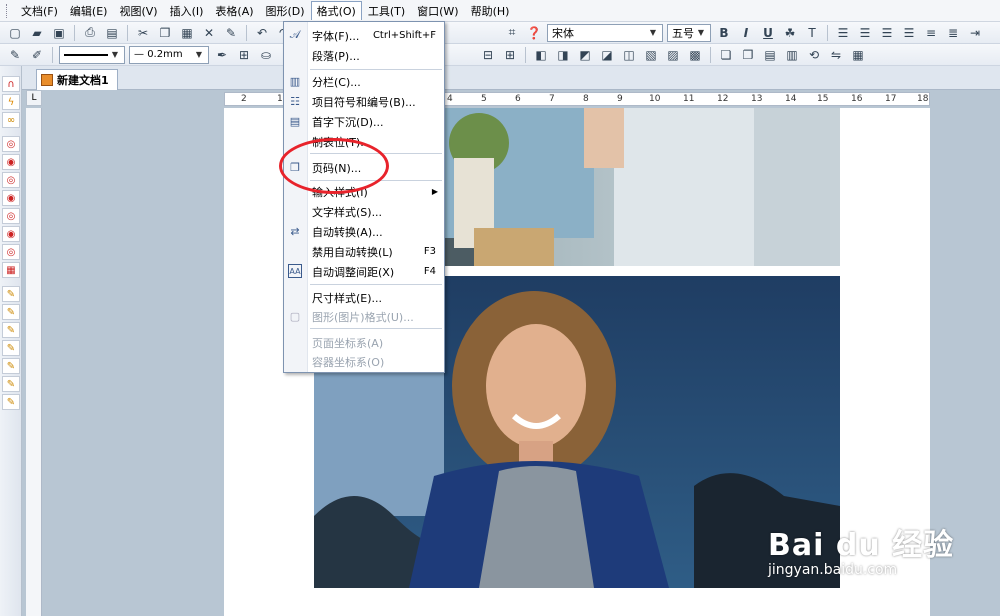 This screenshot has height=616, width=1000. What do you see at coordinates (266, 55) in the screenshot?
I see `fill-icon: ⛀` at bounding box center [266, 55].